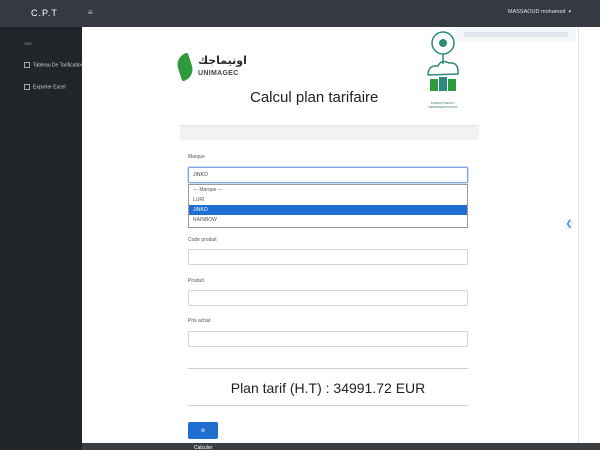  I want to click on app-brand: C.P.T, so click(44, 13).